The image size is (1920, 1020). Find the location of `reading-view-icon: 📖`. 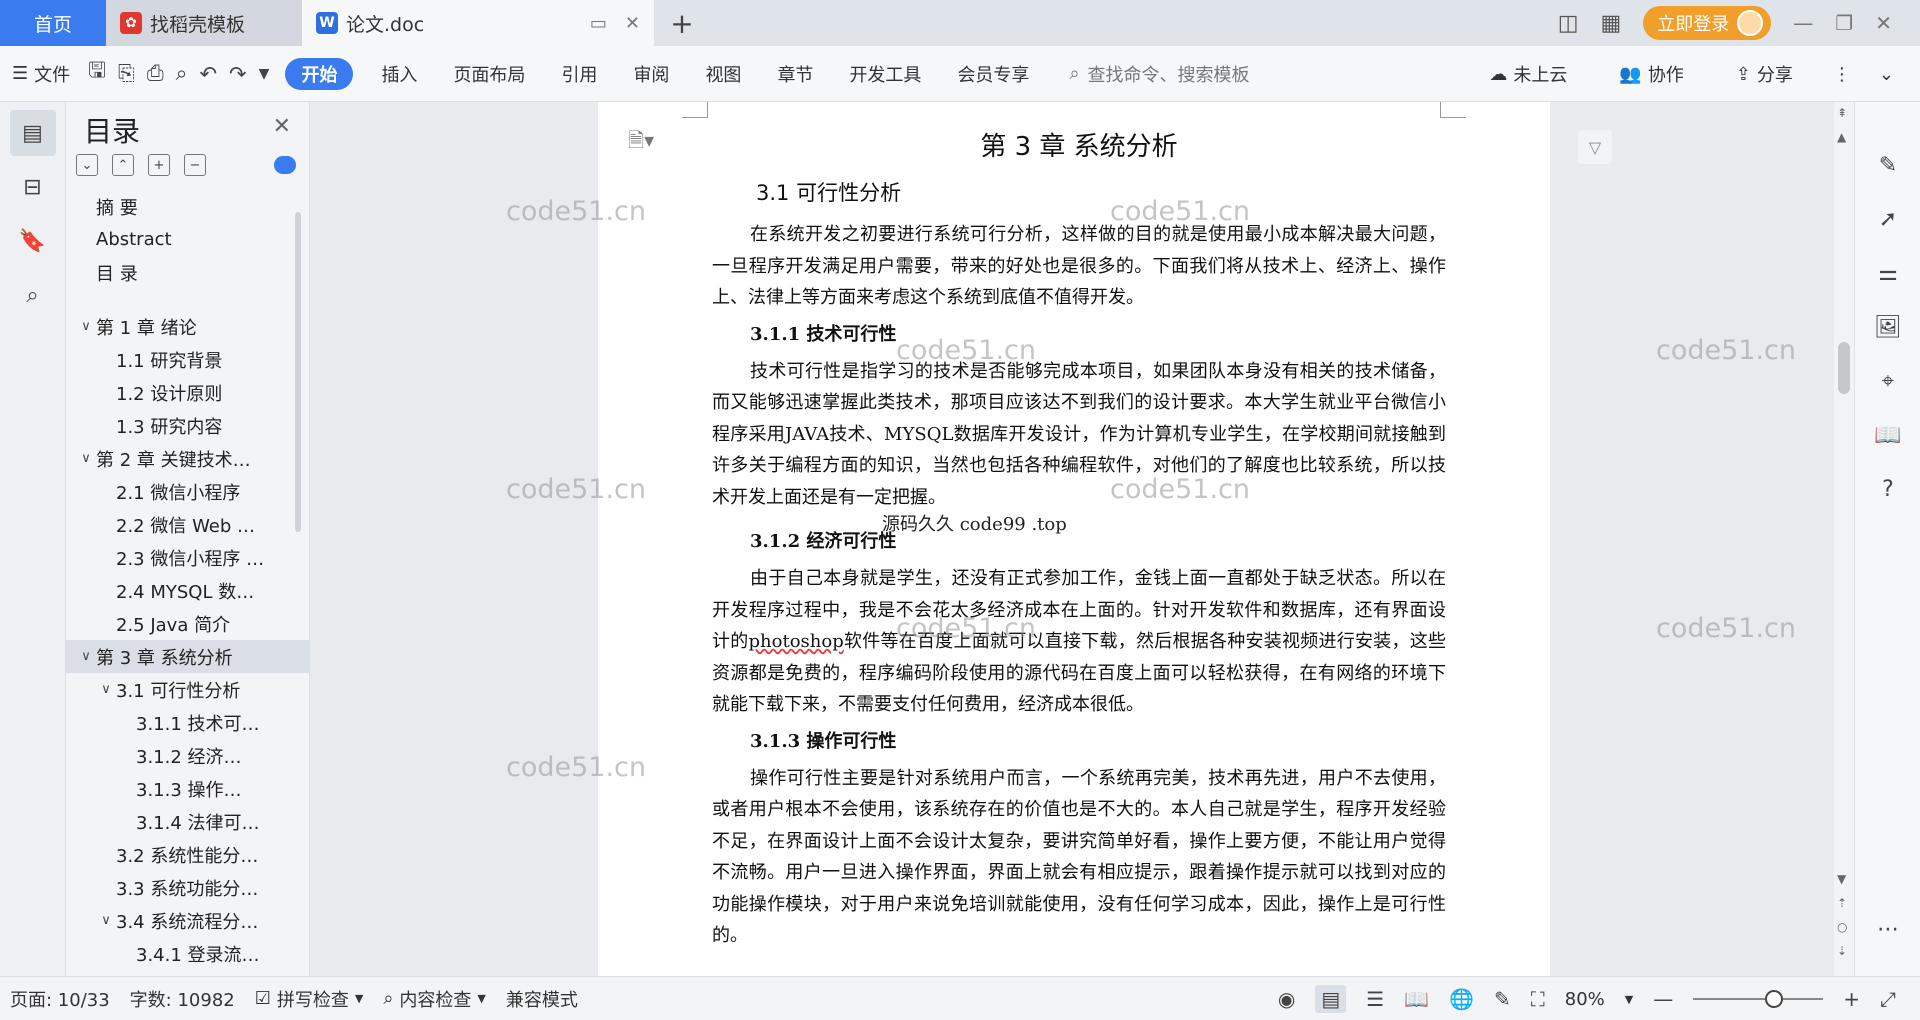

reading-view-icon: 📖 is located at coordinates (1416, 999).